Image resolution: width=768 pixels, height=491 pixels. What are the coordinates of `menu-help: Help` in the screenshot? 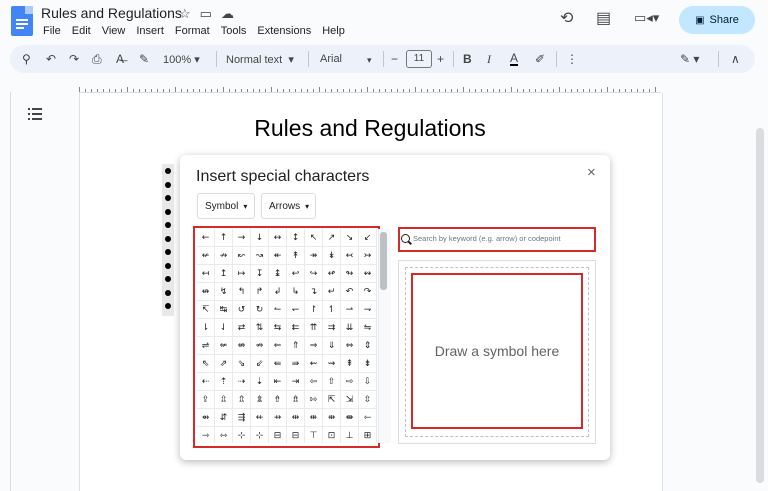 It's located at (333, 31).